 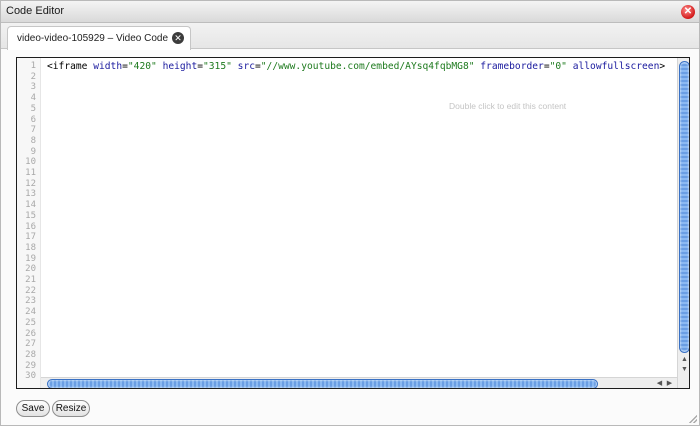 What do you see at coordinates (30, 162) in the screenshot?
I see `line-number: 10` at bounding box center [30, 162].